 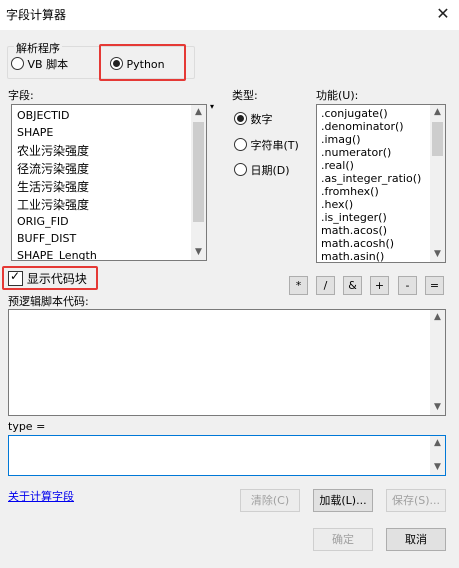 I want to click on radio-type-date: 日期(D), so click(x=262, y=170).